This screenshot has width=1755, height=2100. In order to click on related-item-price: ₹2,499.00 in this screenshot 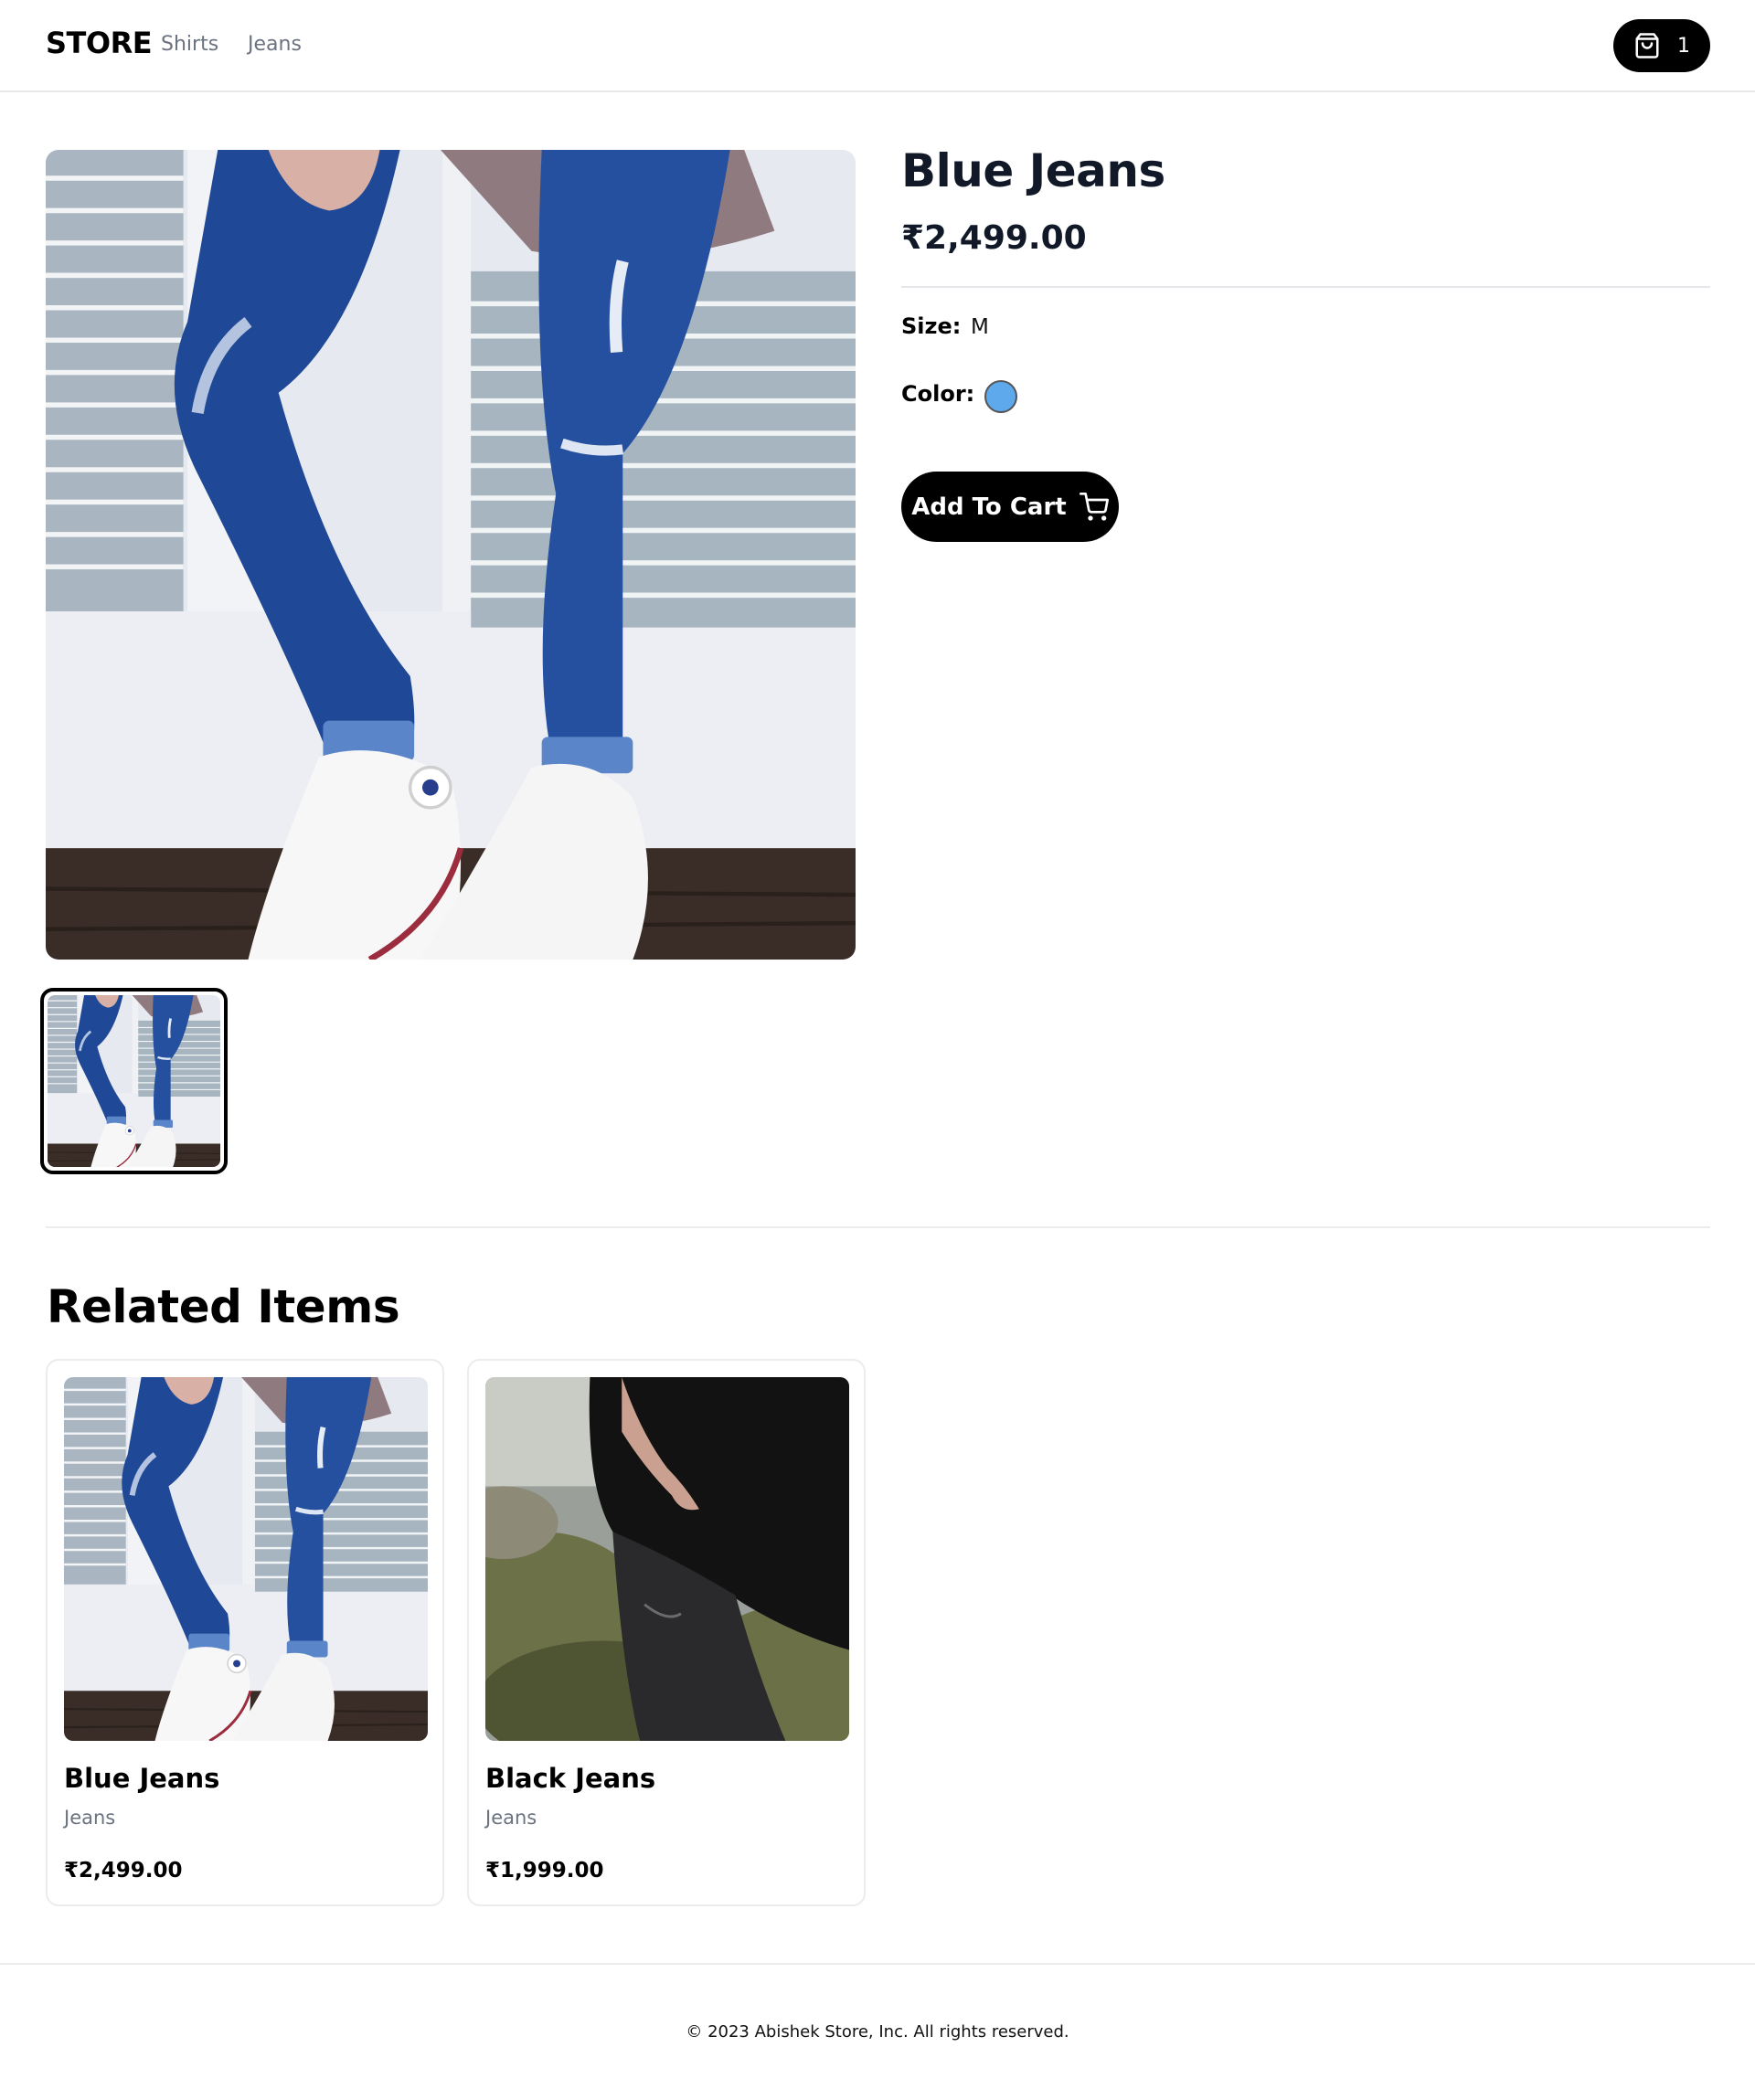, I will do `click(123, 1871)`.